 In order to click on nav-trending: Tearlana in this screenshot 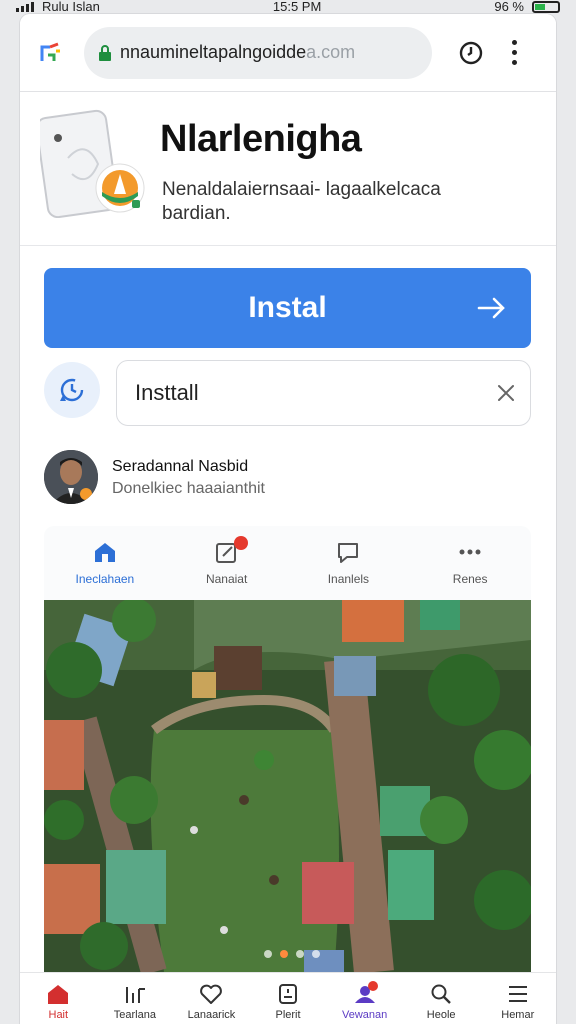, I will do `click(135, 998)`.